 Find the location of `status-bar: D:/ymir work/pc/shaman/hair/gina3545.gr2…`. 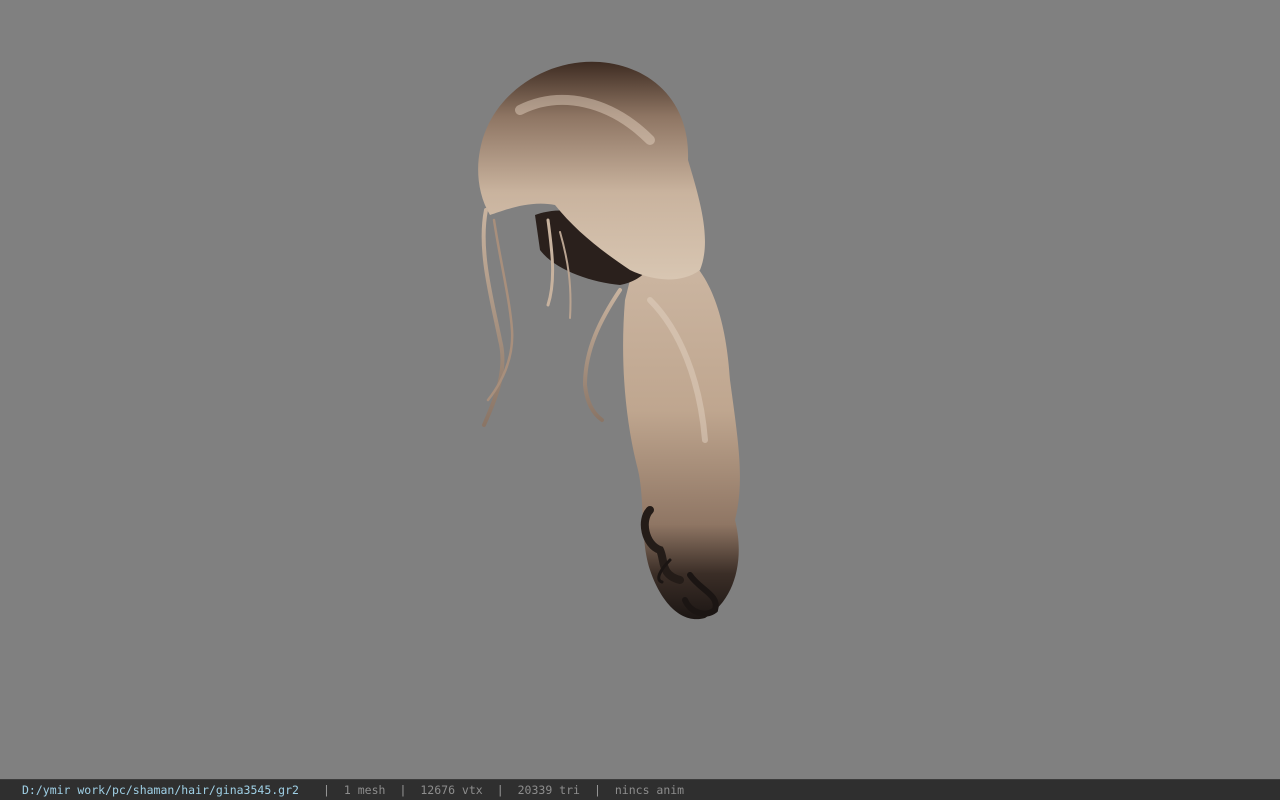

status-bar: D:/ymir work/pc/shaman/hair/gina3545.gr2… is located at coordinates (640, 789).